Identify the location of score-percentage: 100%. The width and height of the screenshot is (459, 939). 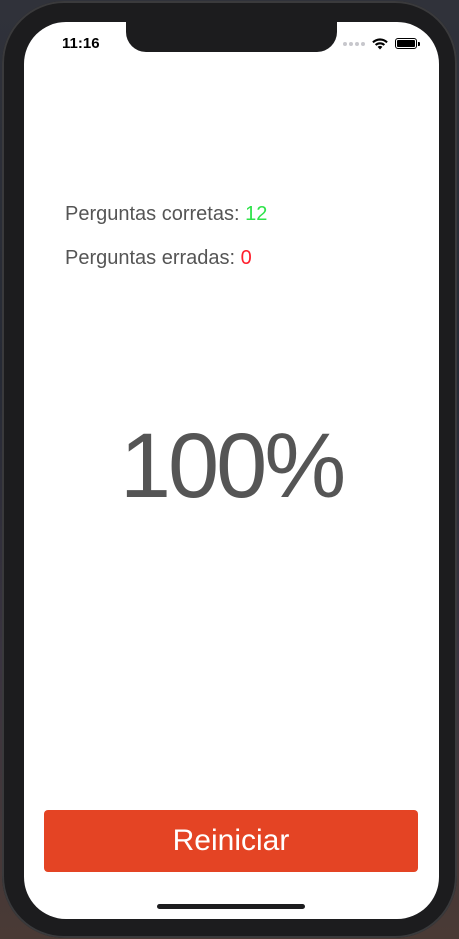
(232, 466).